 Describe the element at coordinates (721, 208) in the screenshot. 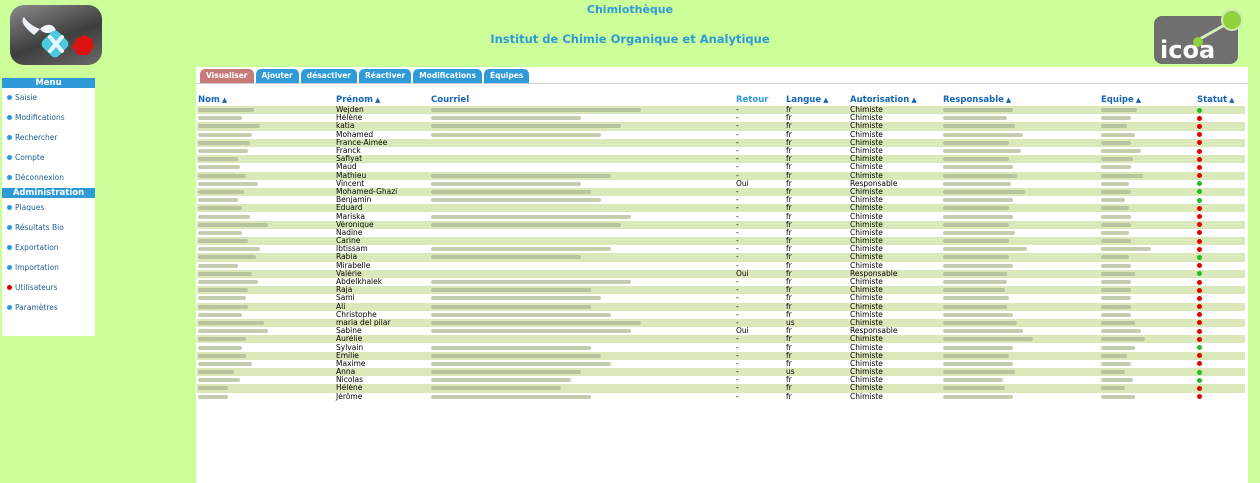

I see `table-row: Eduard - fr Chimiste` at that location.